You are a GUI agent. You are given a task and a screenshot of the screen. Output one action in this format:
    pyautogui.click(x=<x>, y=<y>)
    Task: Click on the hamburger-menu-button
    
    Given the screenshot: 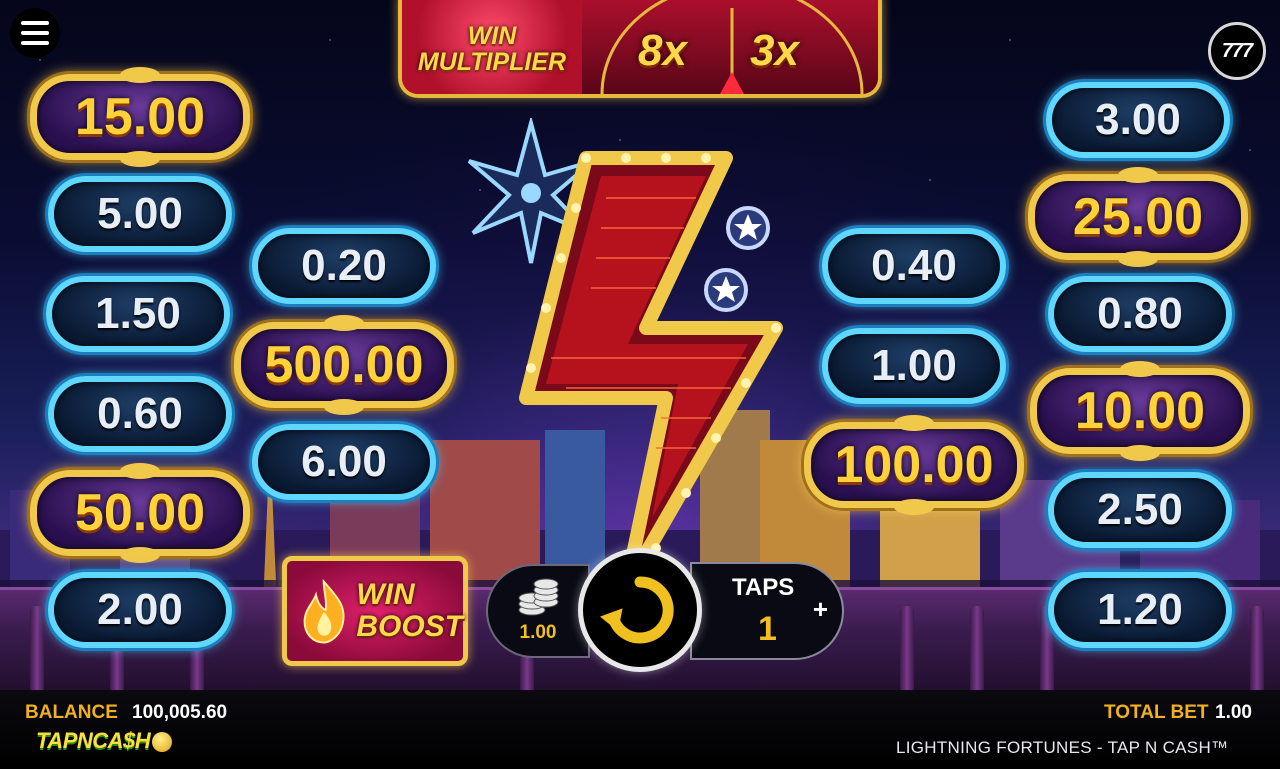 What is the action you would take?
    pyautogui.click(x=35, y=33)
    